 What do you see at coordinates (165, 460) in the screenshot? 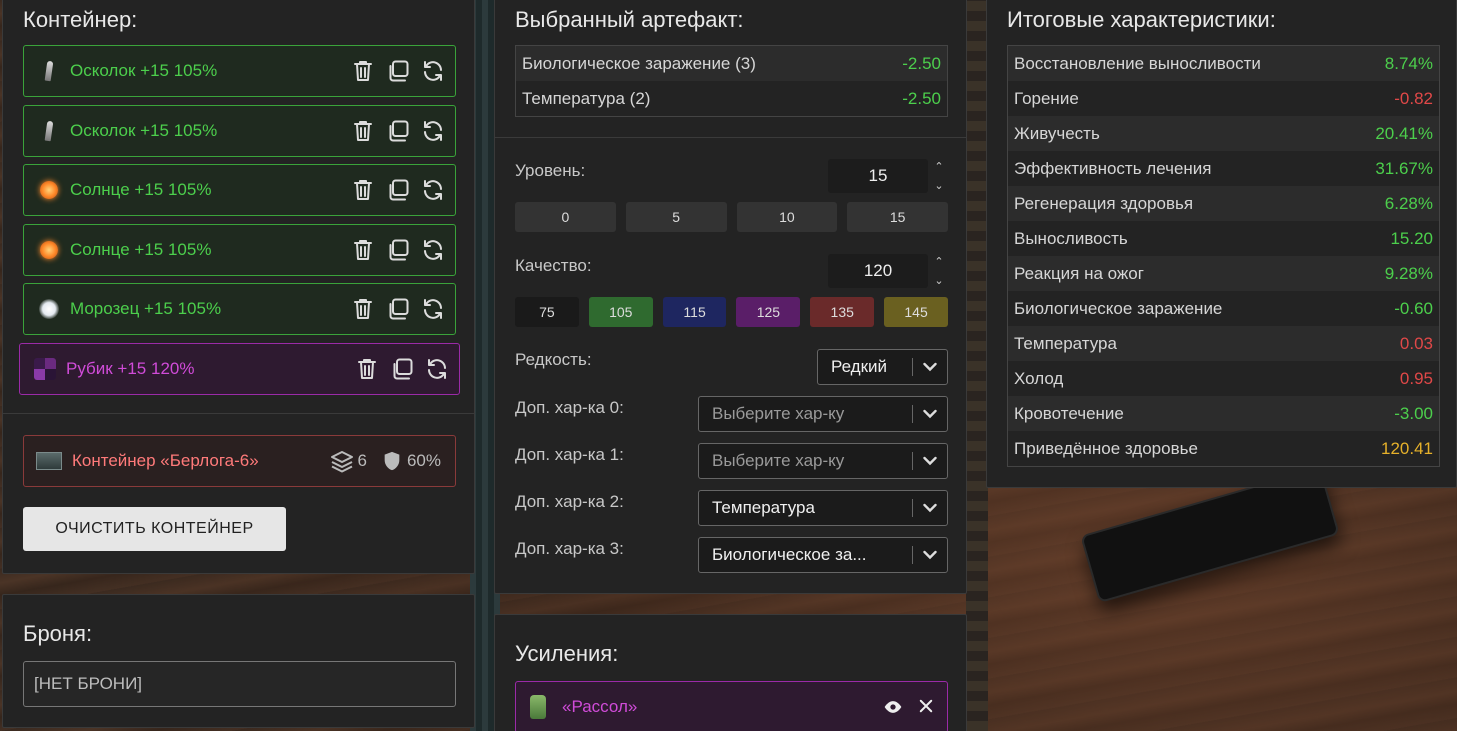
I see `container-card-name: Контейнер «Берлога-6»` at bounding box center [165, 460].